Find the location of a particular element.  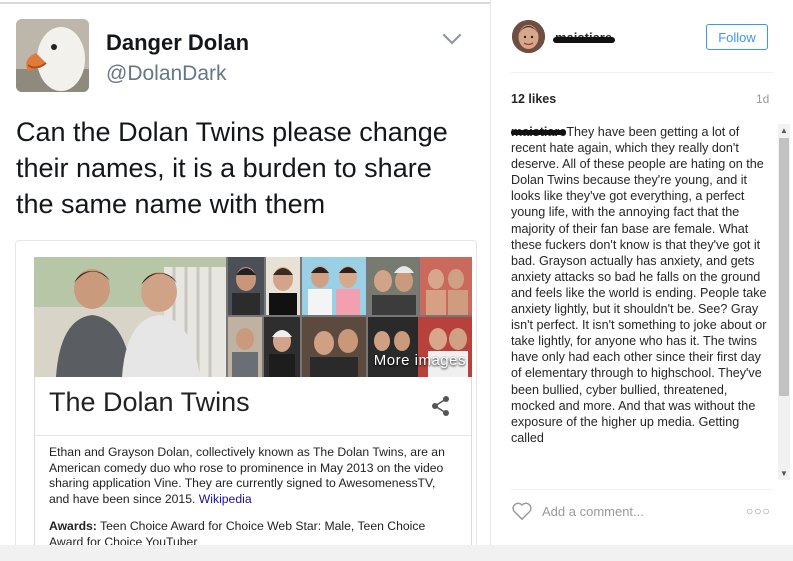

kp-divider is located at coordinates (253, 435).